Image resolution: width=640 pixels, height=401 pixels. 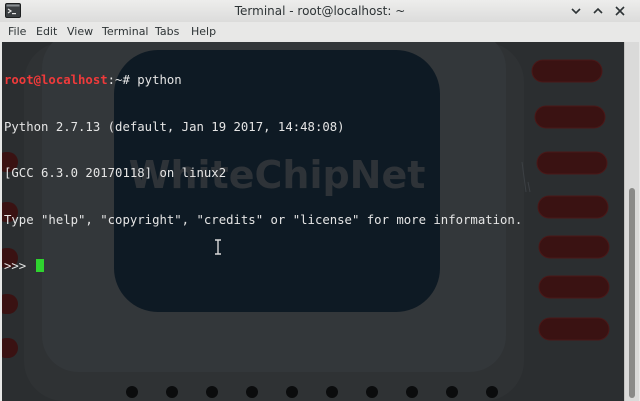 What do you see at coordinates (118, 80) in the screenshot?
I see `prompt-path: :~#` at bounding box center [118, 80].